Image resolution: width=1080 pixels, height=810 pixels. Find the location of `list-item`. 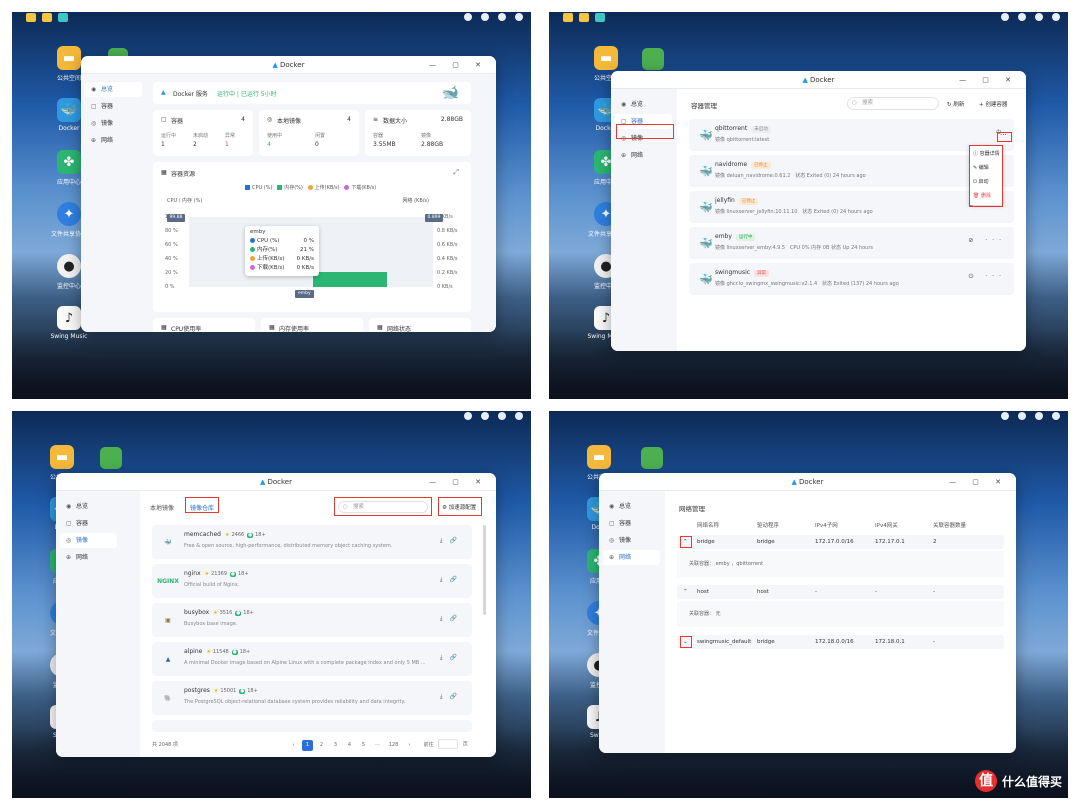

list-item is located at coordinates (312, 726).